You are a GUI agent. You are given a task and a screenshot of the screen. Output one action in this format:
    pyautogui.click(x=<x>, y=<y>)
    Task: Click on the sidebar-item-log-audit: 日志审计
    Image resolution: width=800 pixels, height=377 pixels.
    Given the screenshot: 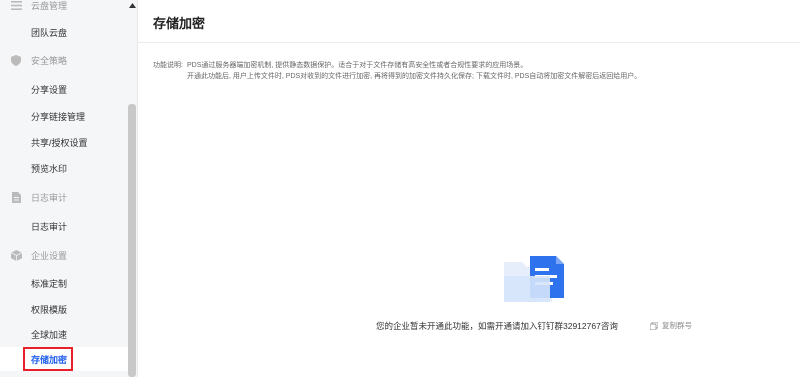 What is the action you would take?
    pyautogui.click(x=64, y=226)
    